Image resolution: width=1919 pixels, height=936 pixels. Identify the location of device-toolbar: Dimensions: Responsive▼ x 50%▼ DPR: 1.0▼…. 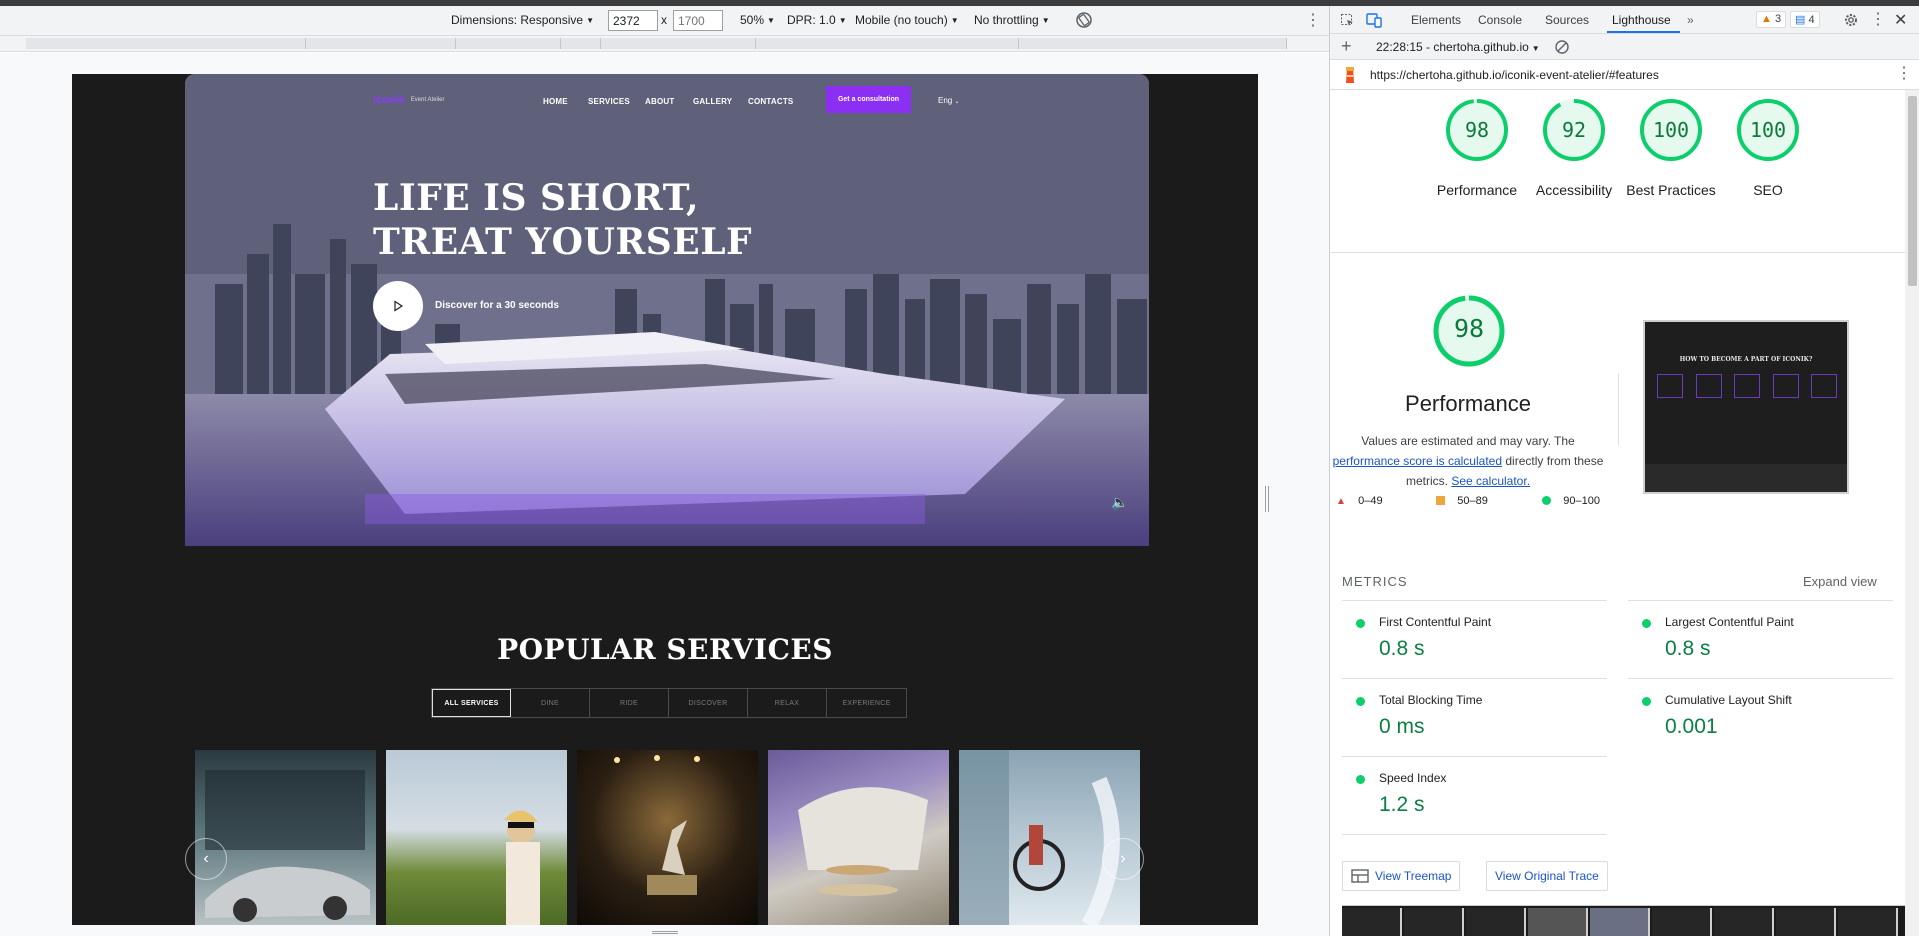
(664, 21).